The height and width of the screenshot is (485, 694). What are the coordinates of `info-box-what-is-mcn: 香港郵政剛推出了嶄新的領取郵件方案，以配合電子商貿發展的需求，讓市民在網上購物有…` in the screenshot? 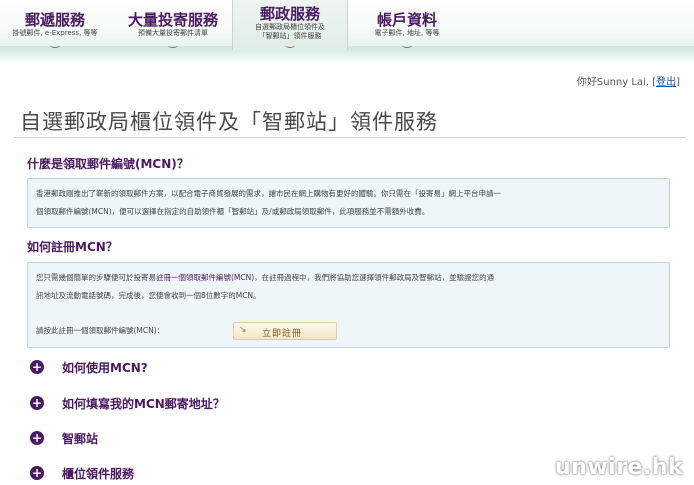 It's located at (348, 203).